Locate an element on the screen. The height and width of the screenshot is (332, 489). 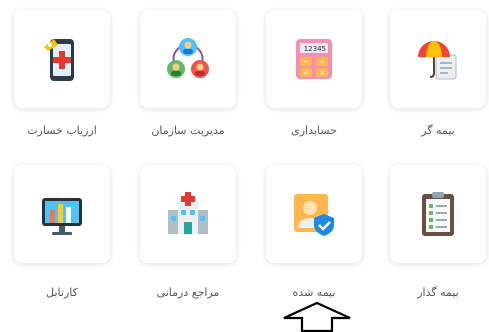
tile-medical-centers is located at coordinates (188, 214).